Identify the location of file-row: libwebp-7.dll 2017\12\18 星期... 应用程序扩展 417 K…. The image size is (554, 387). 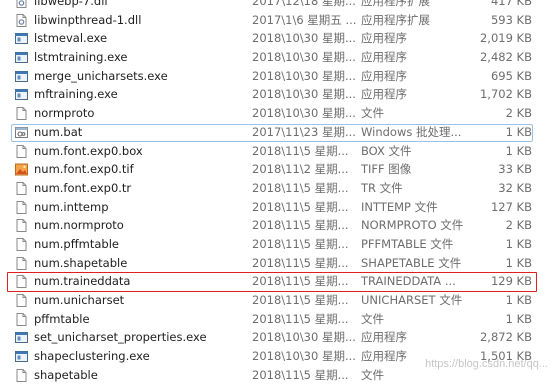
(277, 5).